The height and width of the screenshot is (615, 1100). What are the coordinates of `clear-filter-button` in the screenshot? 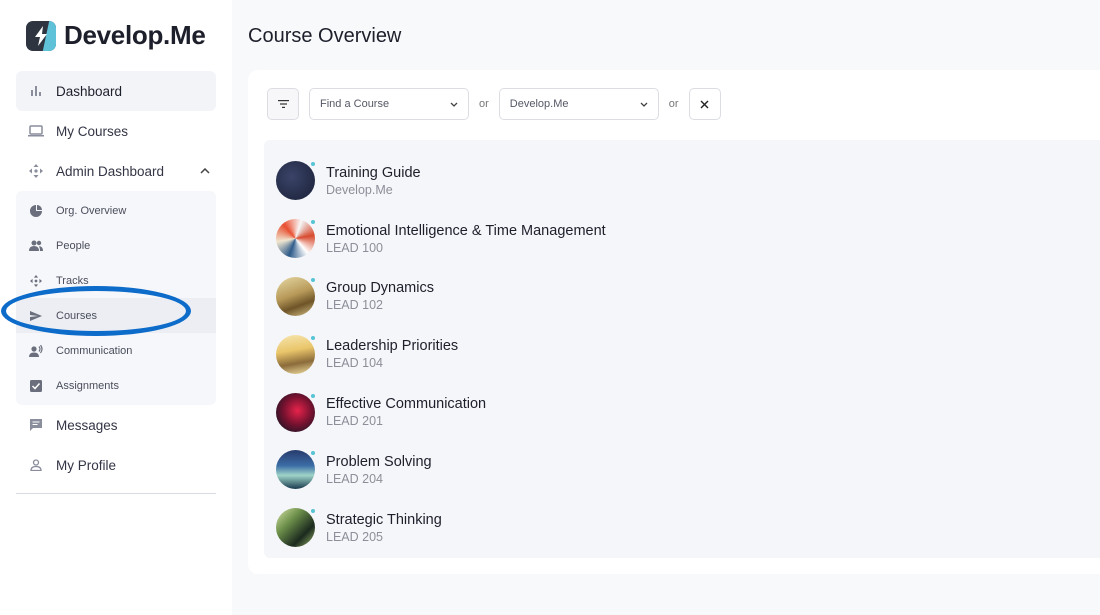 It's located at (704, 104).